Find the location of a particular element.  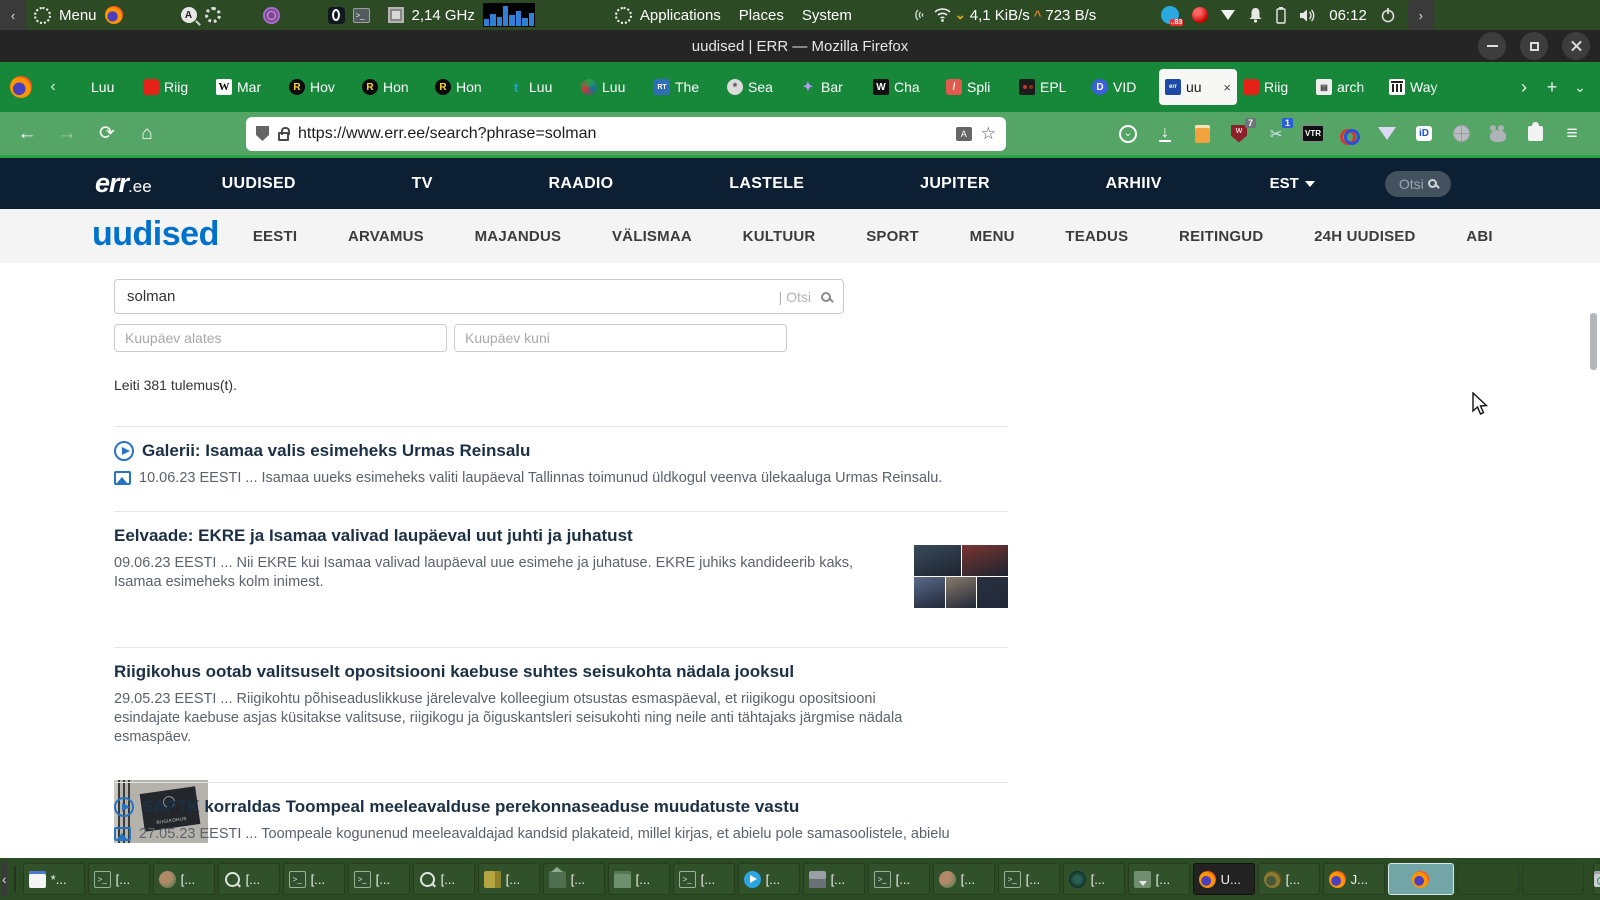

err-nav-lastele: LASTELE is located at coordinates (766, 184).